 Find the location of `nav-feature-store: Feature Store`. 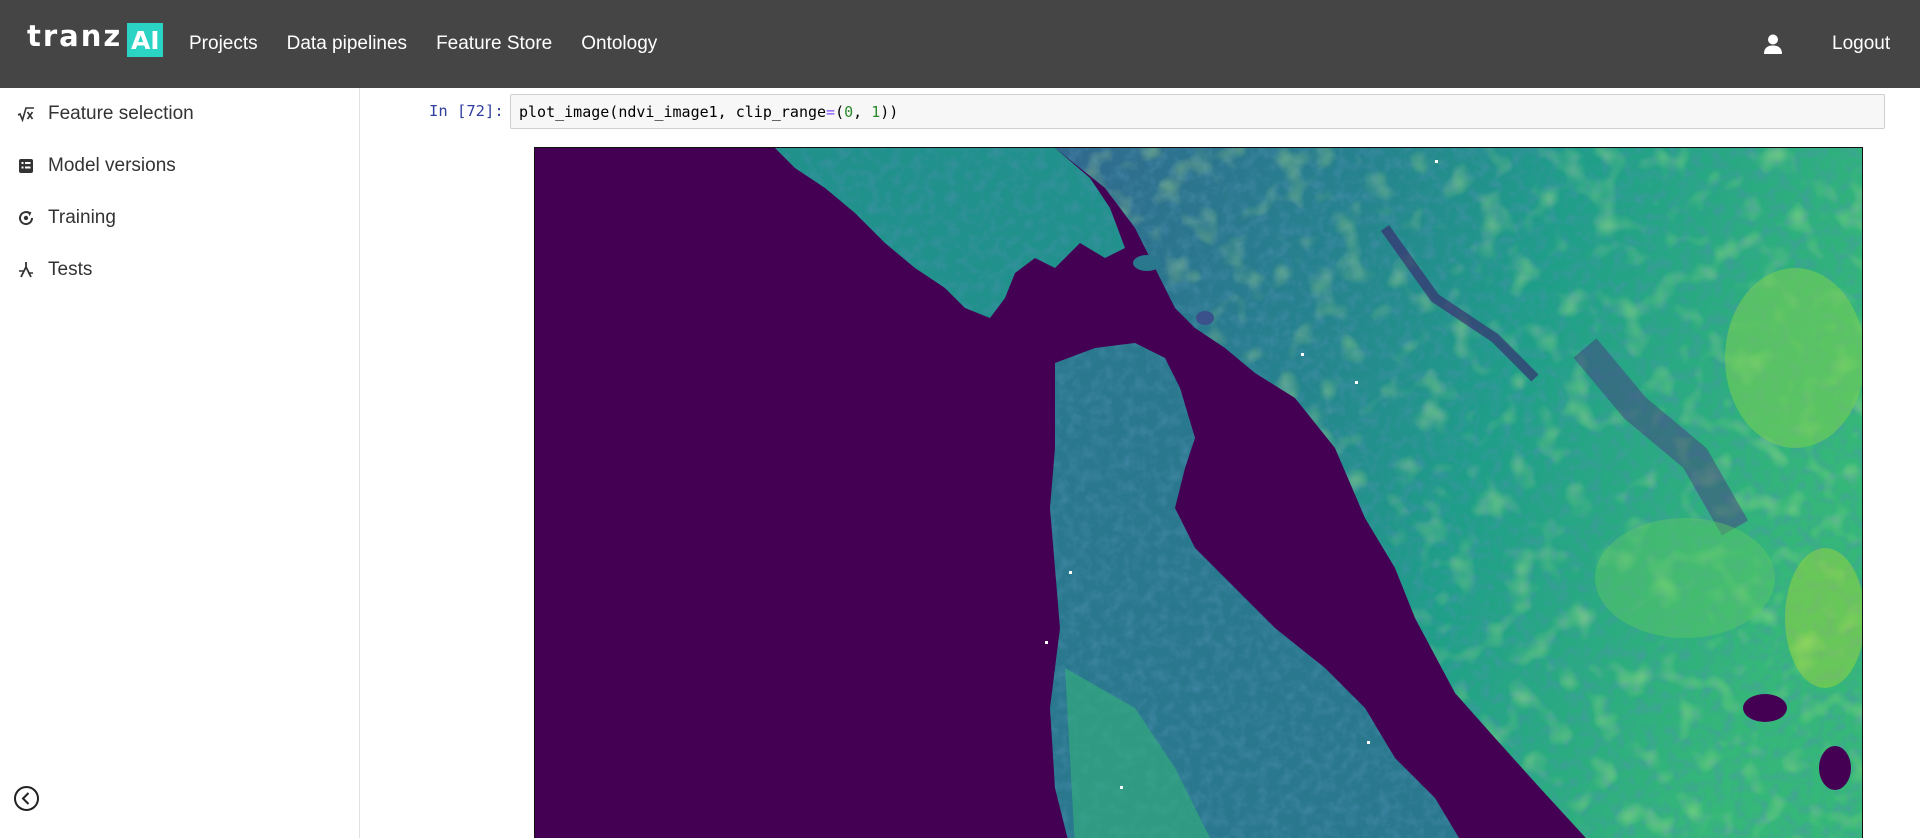

nav-feature-store: Feature Store is located at coordinates (494, 44).